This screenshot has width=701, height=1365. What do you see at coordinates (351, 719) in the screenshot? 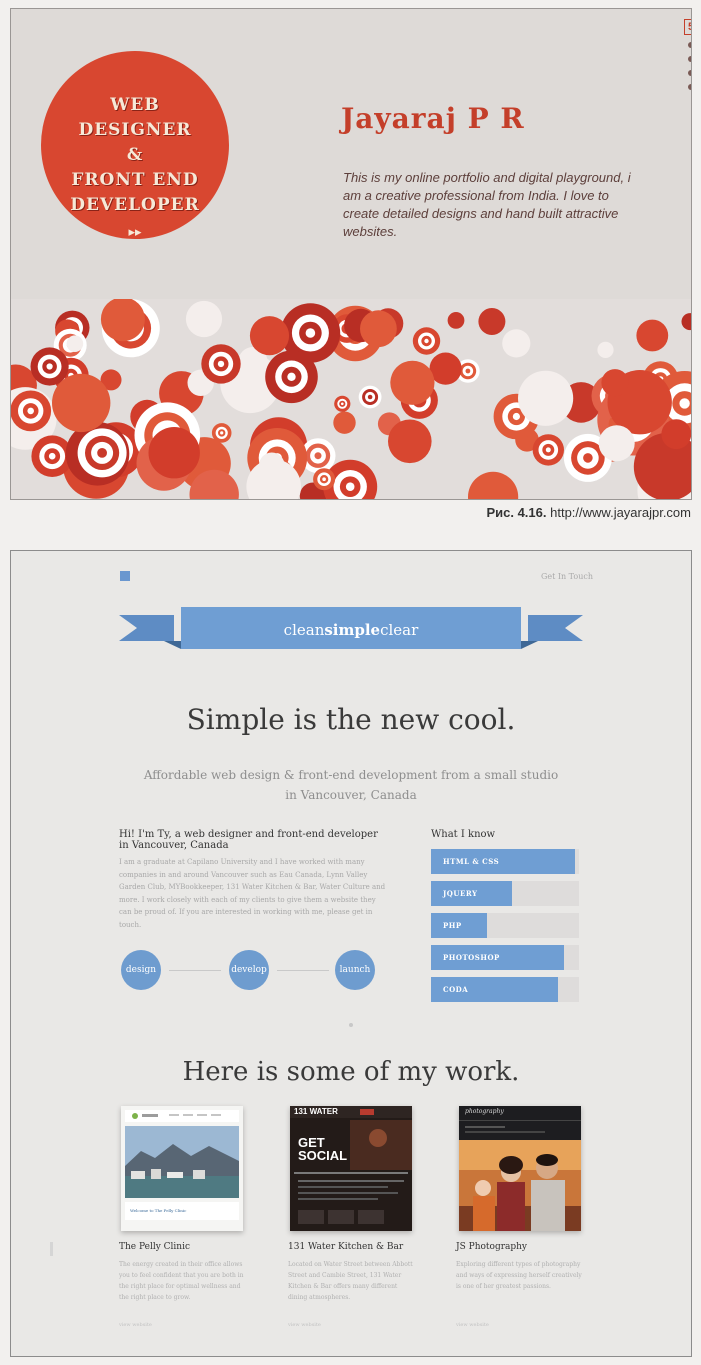
I see `main-headline: Simple is the new cool.` at bounding box center [351, 719].